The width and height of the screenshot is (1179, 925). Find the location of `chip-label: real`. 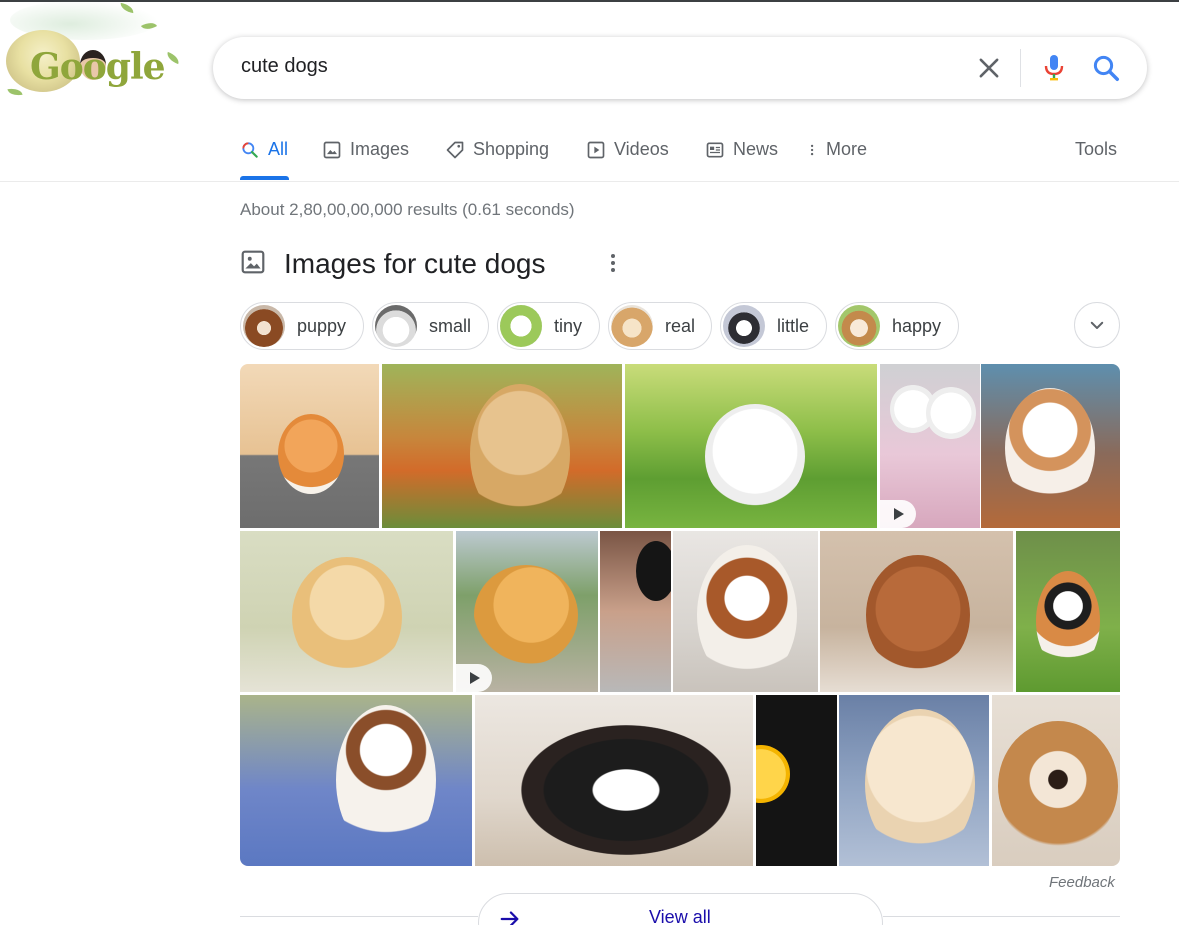

chip-label: real is located at coordinates (680, 325).